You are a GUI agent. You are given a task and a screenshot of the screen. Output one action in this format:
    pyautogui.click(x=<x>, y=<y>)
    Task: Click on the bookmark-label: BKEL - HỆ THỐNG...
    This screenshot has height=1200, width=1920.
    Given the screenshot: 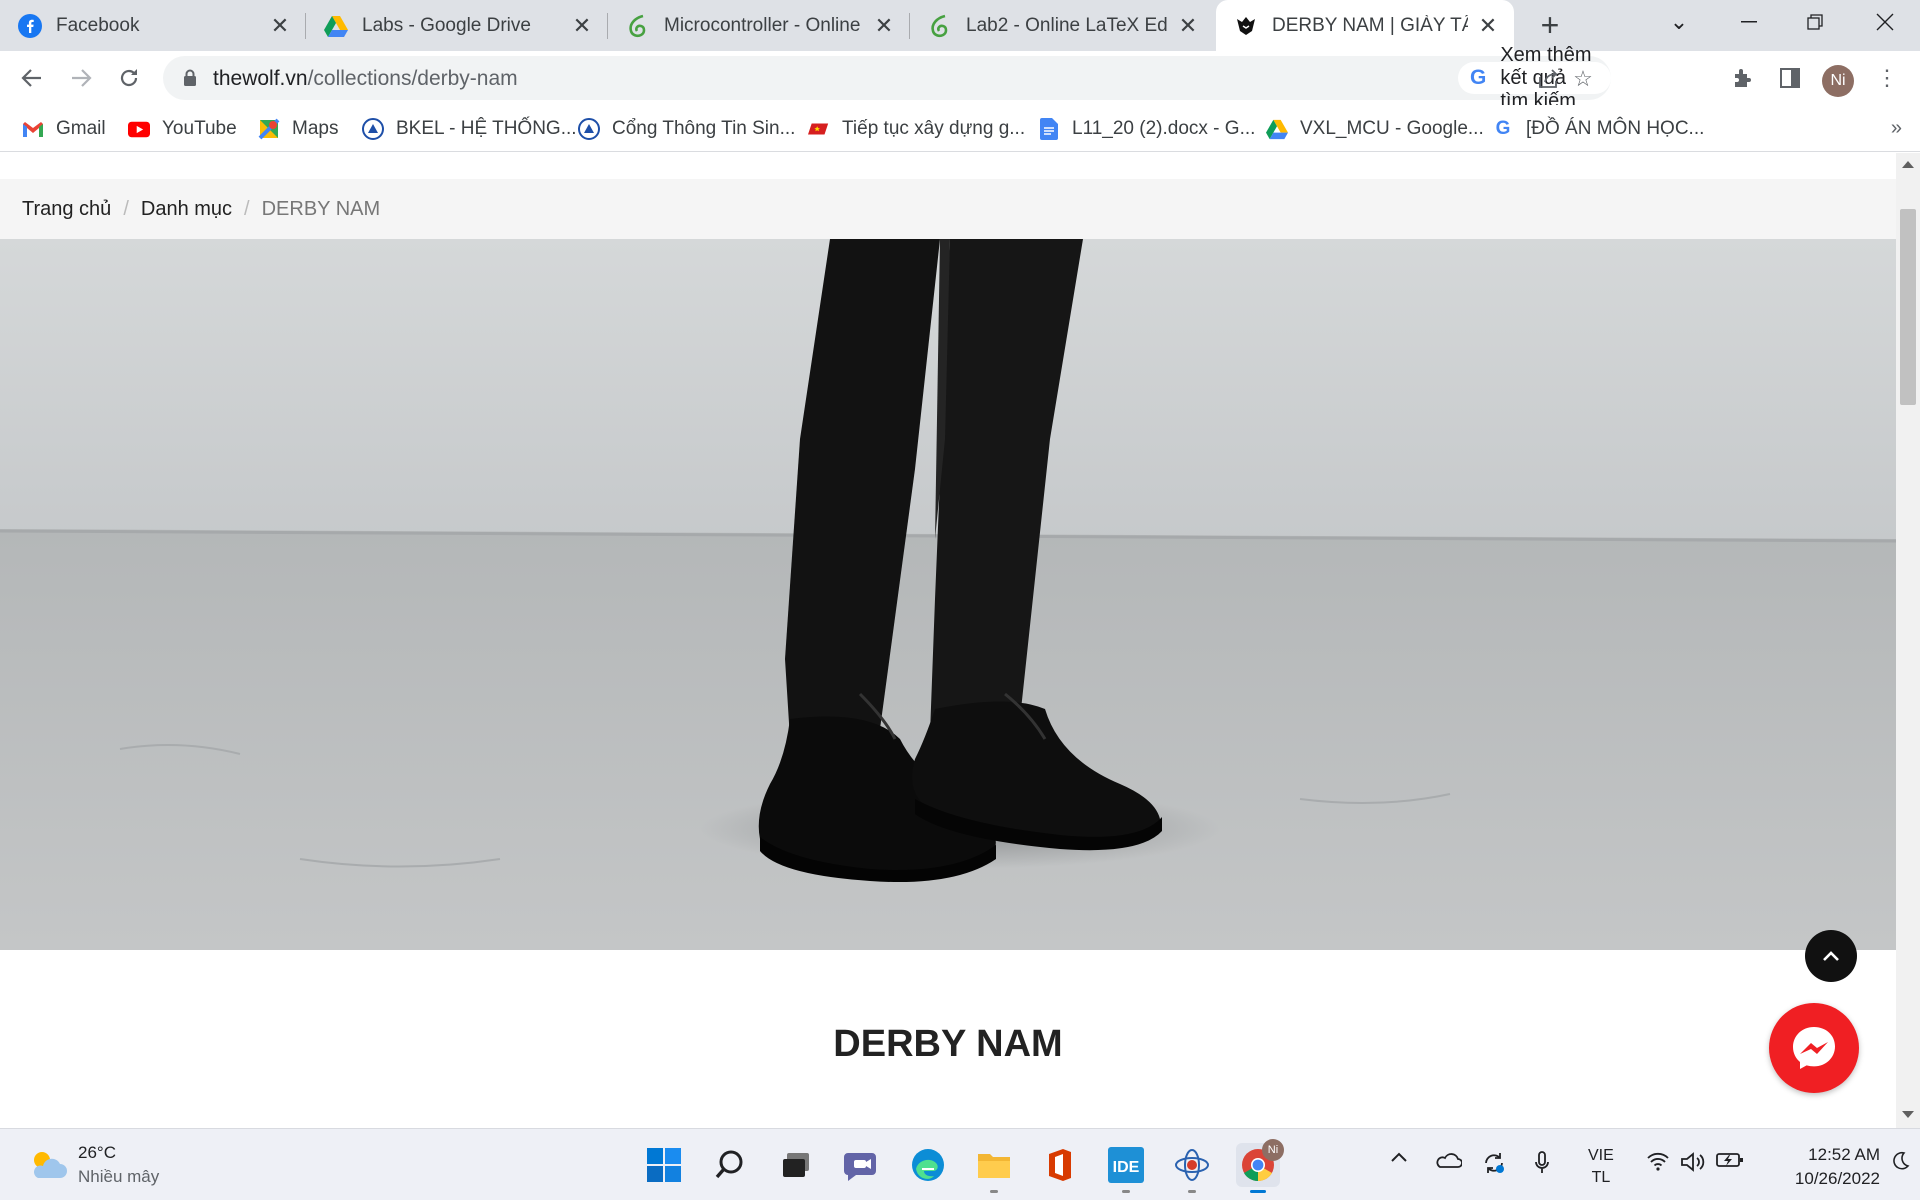 What is the action you would take?
    pyautogui.click(x=486, y=128)
    